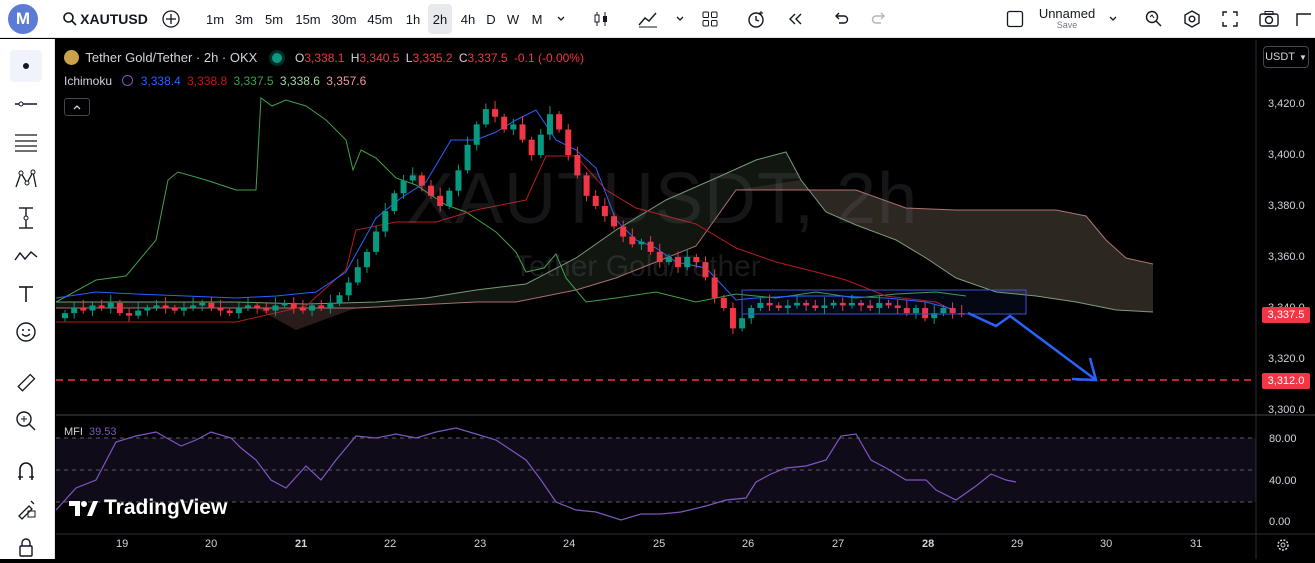 The image size is (1315, 563). Describe the element at coordinates (77, 107) in the screenshot. I see `collapse-legend-button` at that location.